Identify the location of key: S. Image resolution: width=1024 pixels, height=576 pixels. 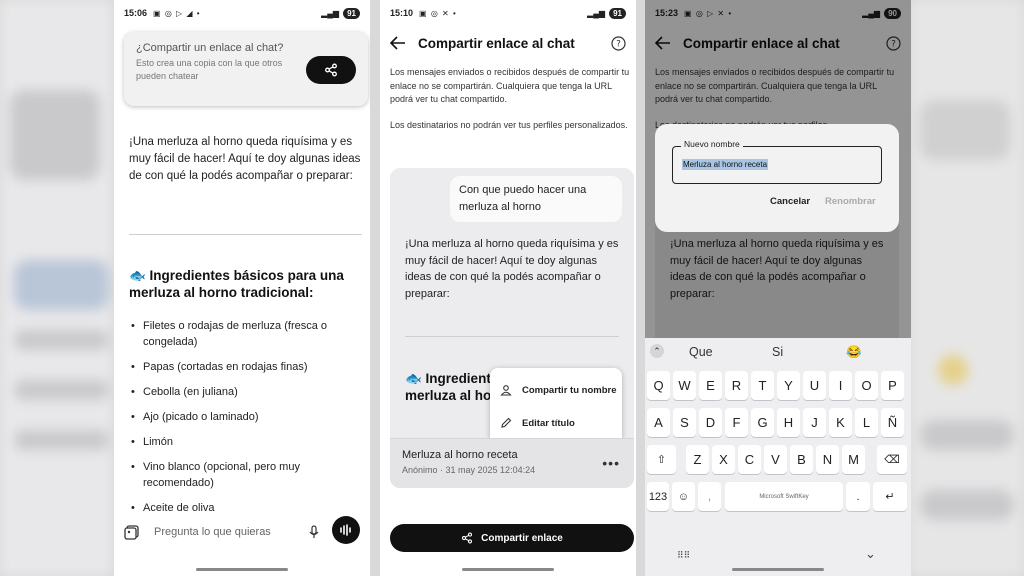
(684, 422).